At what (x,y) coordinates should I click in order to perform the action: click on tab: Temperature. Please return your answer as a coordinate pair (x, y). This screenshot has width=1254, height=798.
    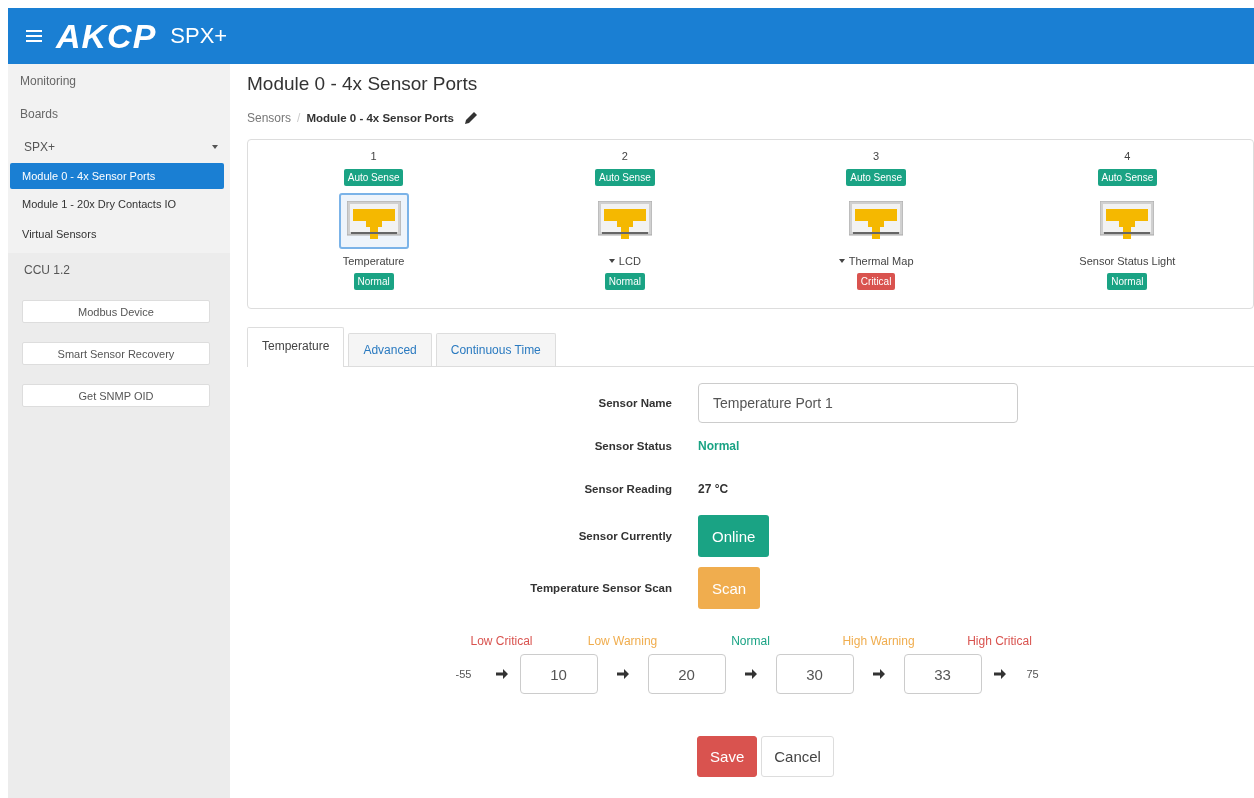
    Looking at the image, I should click on (296, 347).